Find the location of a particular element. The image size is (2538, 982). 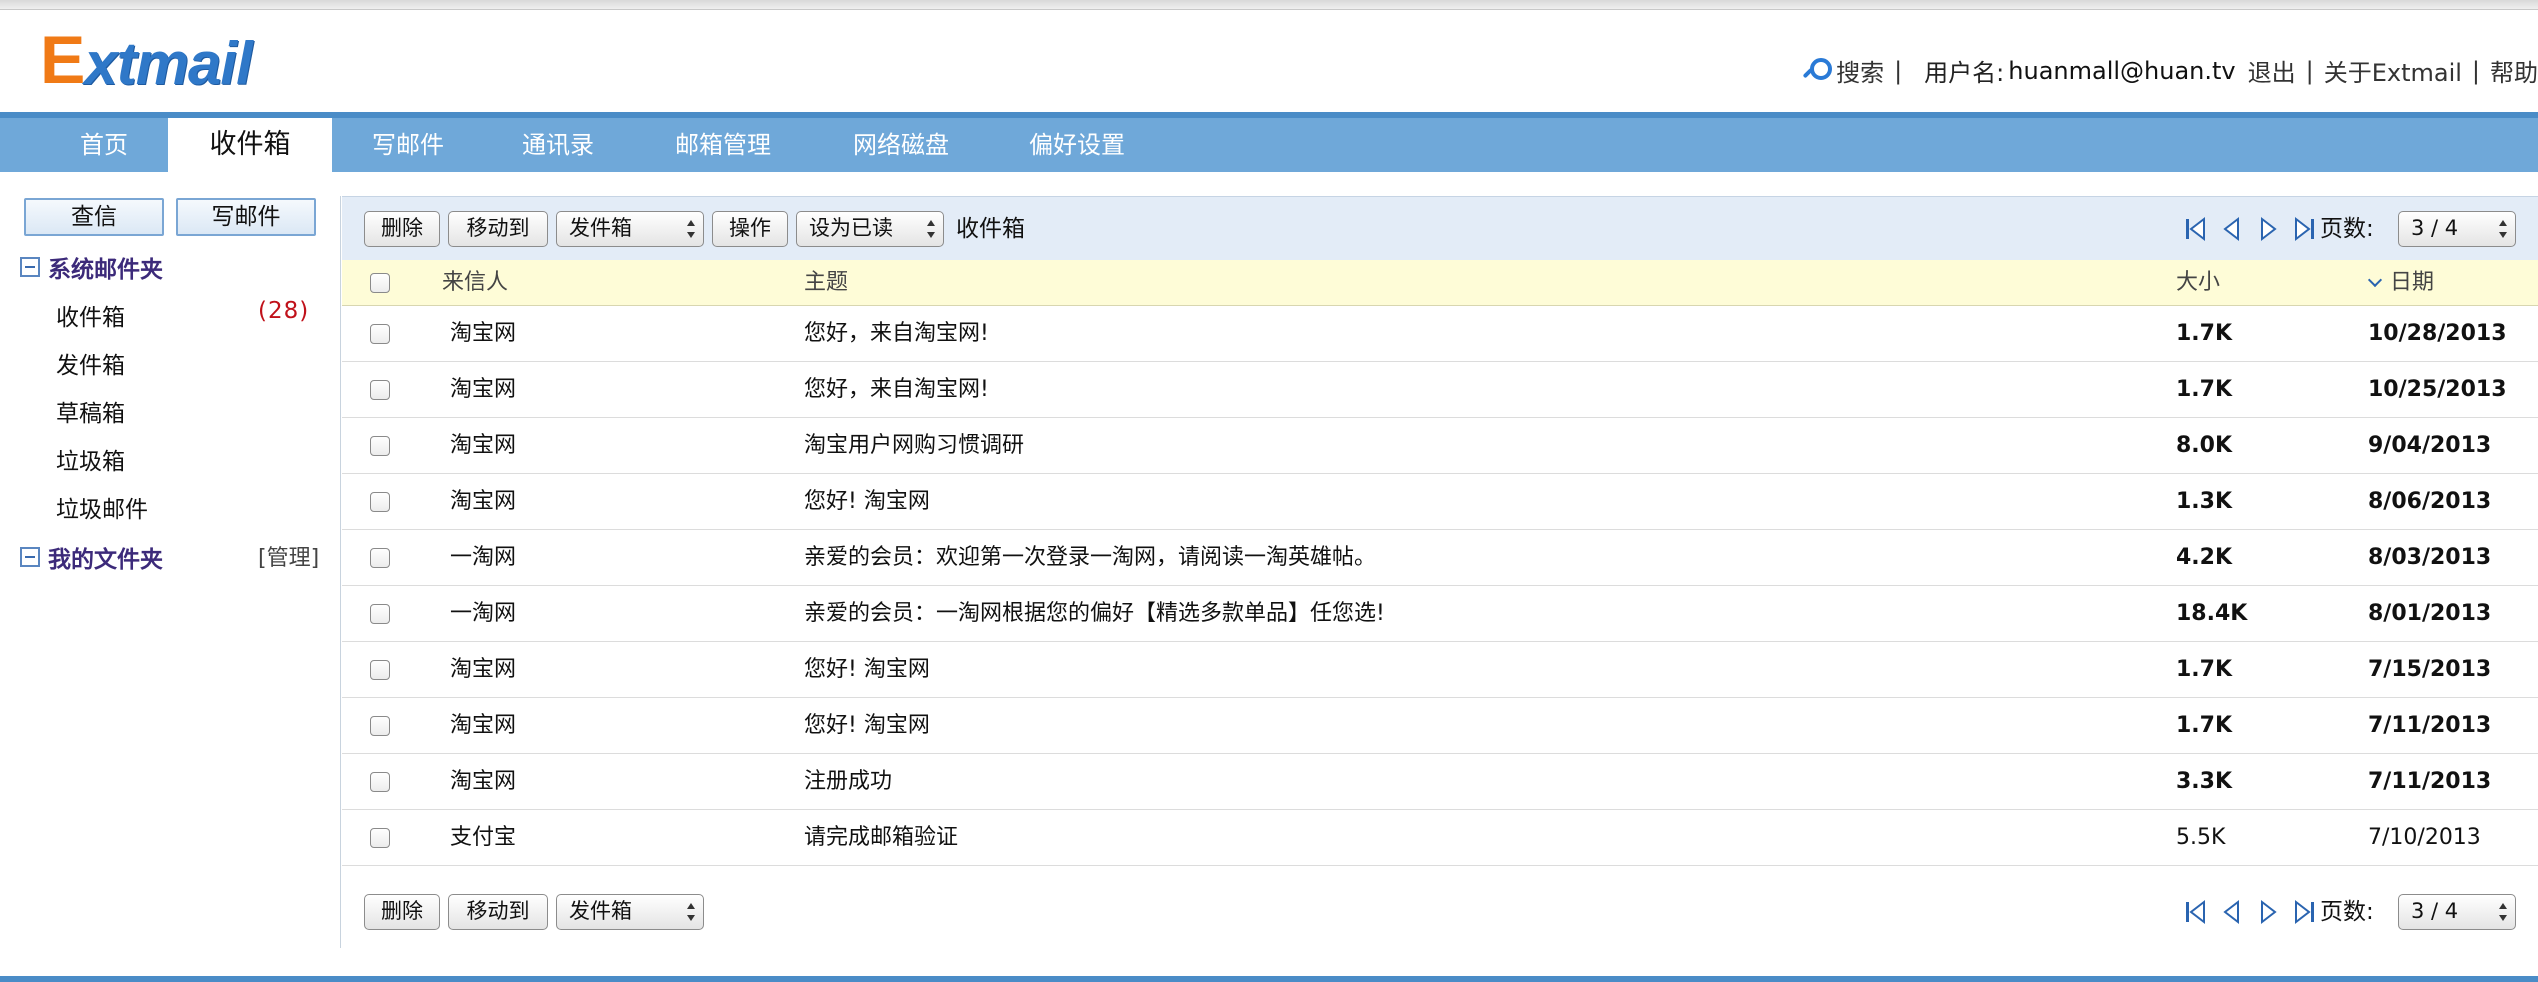

folder-inbox: 收件箱 is located at coordinates (90, 315).